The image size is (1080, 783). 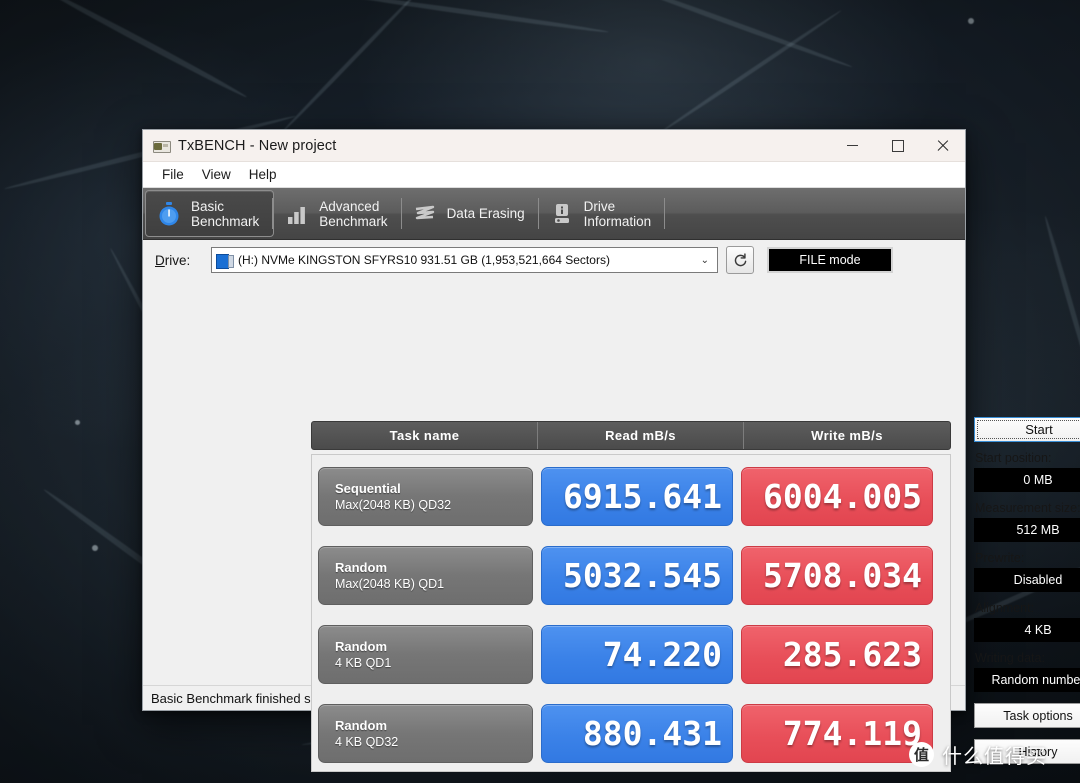 I want to click on read-value-cell: 5032.545, so click(x=637, y=575).